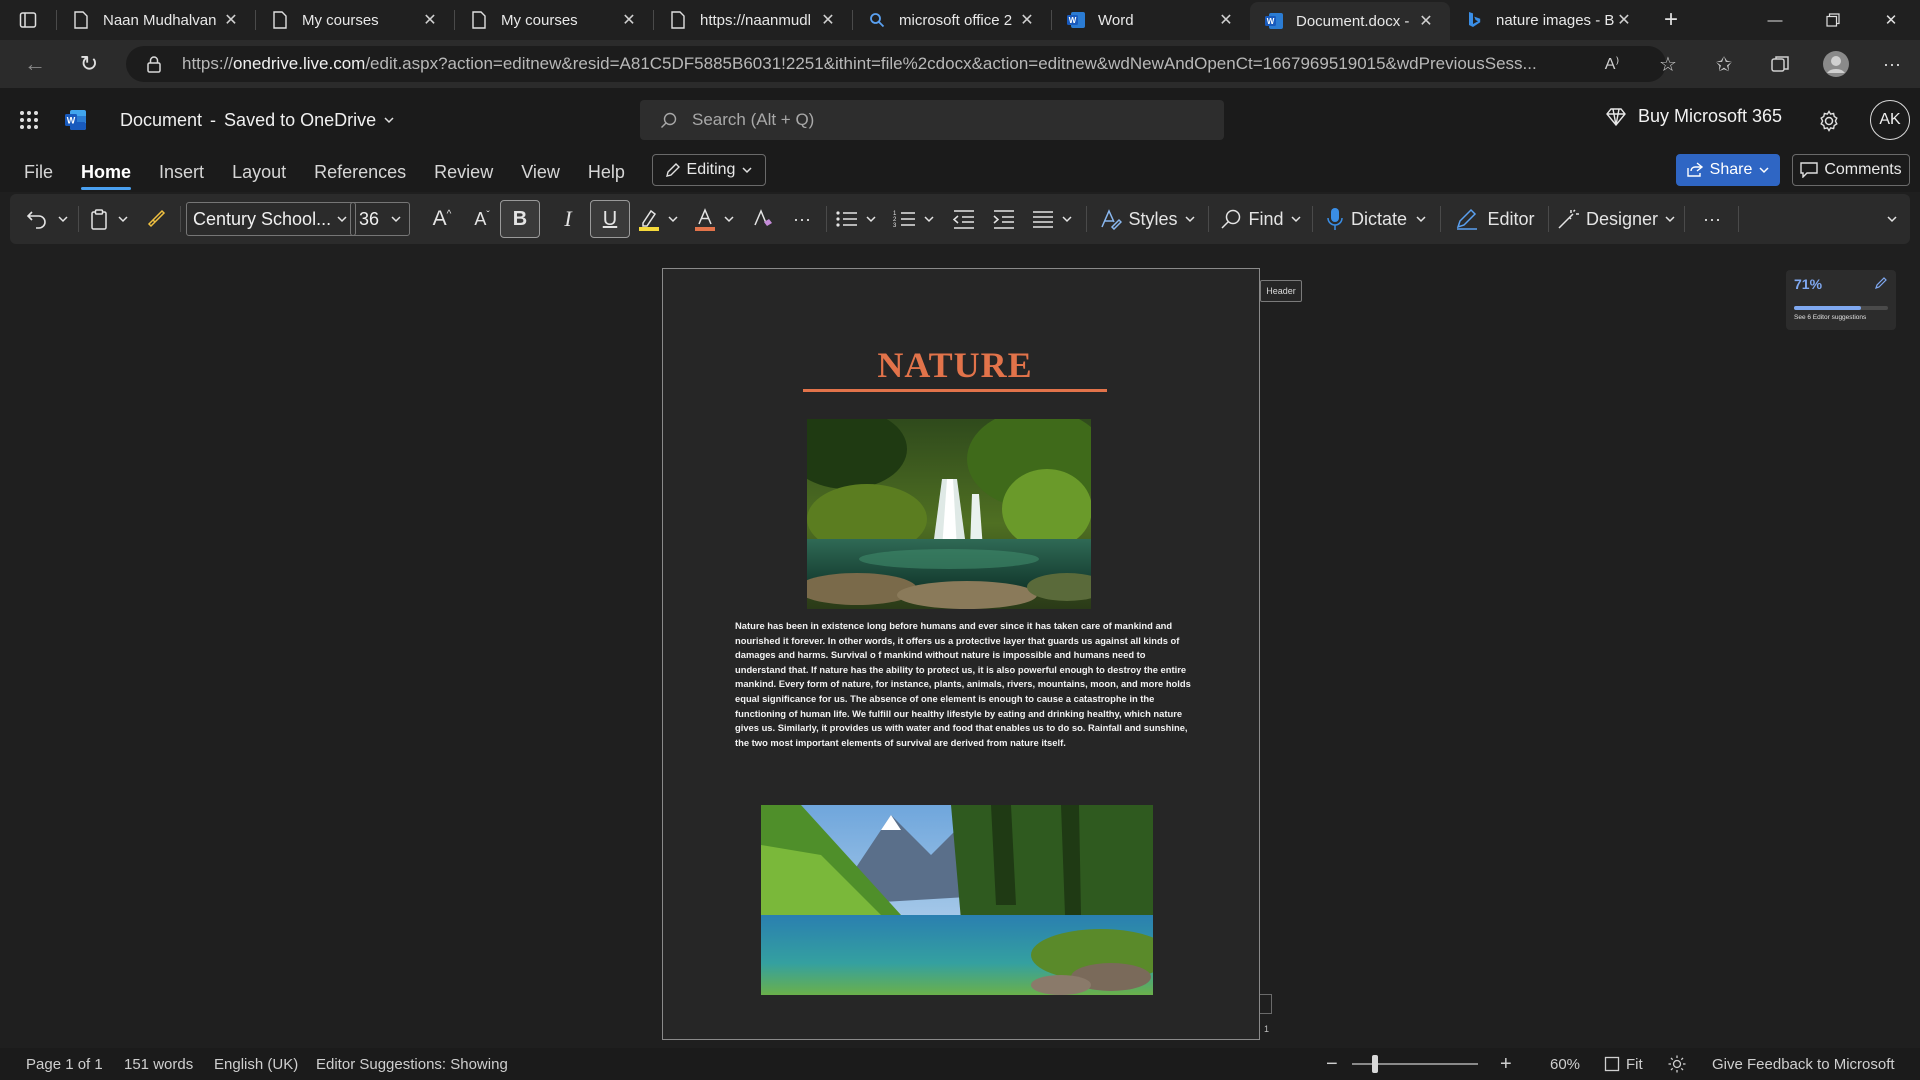 The height and width of the screenshot is (1080, 1920). I want to click on decrease-indent-button, so click(964, 219).